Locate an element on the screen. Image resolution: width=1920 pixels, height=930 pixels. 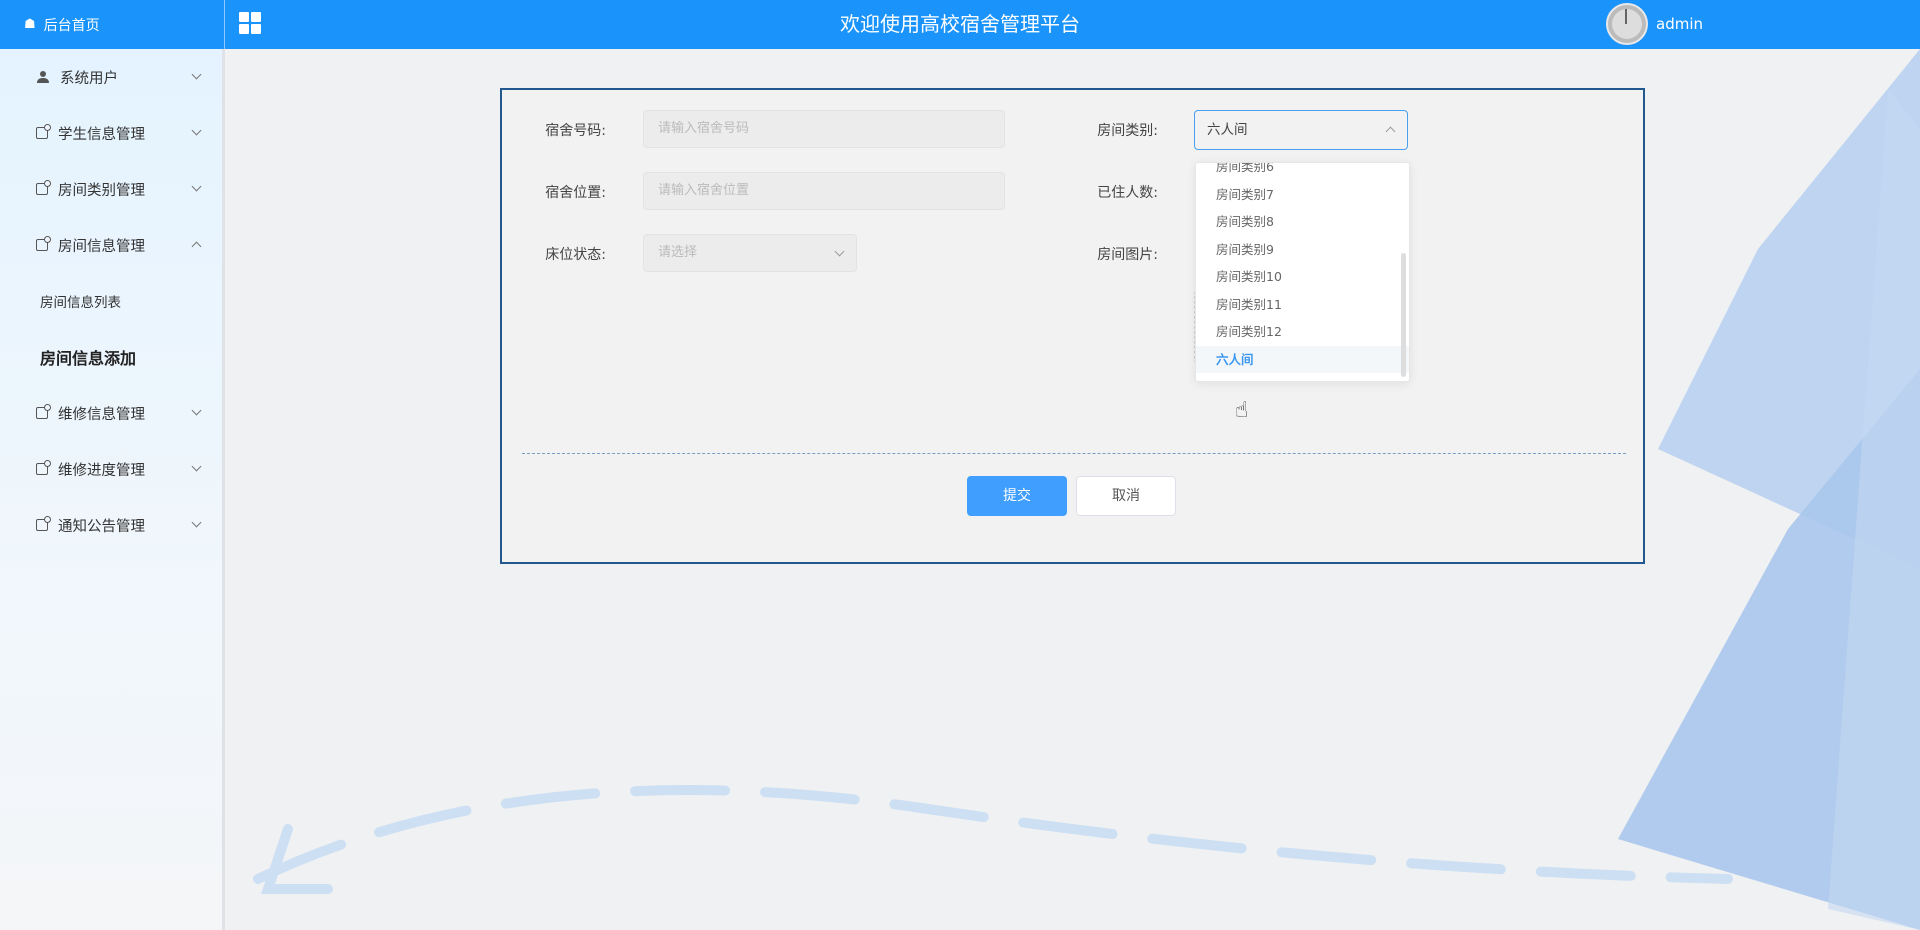
home-label: 后台首页 is located at coordinates (71, 25).